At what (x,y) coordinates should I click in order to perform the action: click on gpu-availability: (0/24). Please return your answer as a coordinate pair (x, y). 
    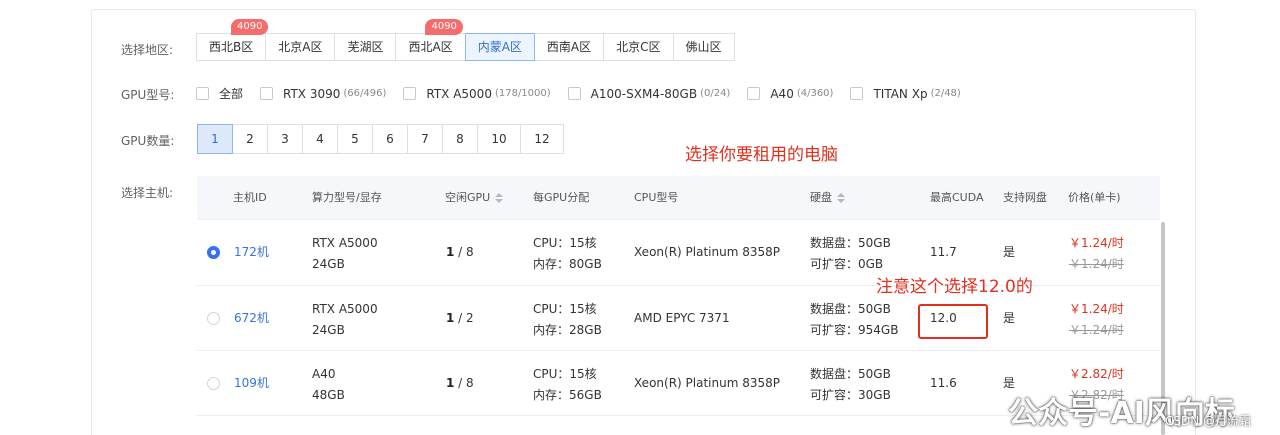
    Looking at the image, I should click on (715, 93).